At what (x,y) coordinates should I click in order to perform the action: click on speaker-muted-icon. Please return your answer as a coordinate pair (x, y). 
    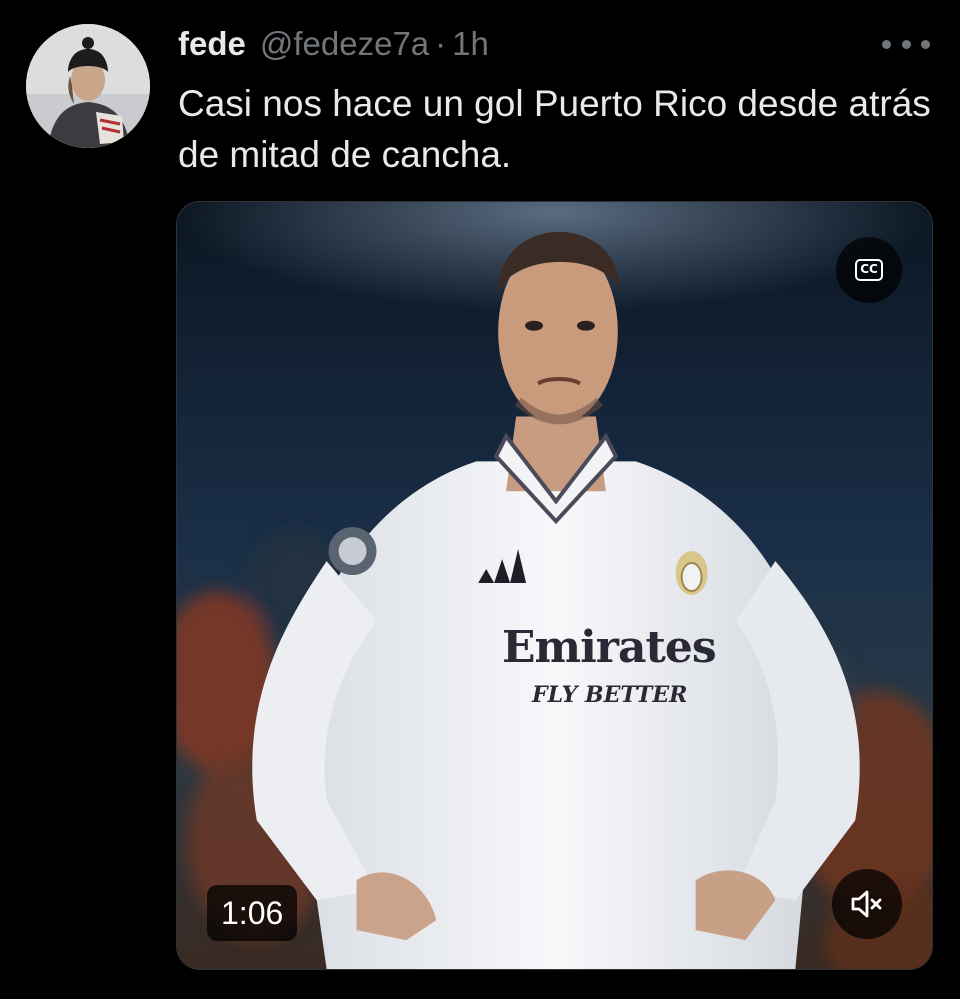
    Looking at the image, I should click on (866, 904).